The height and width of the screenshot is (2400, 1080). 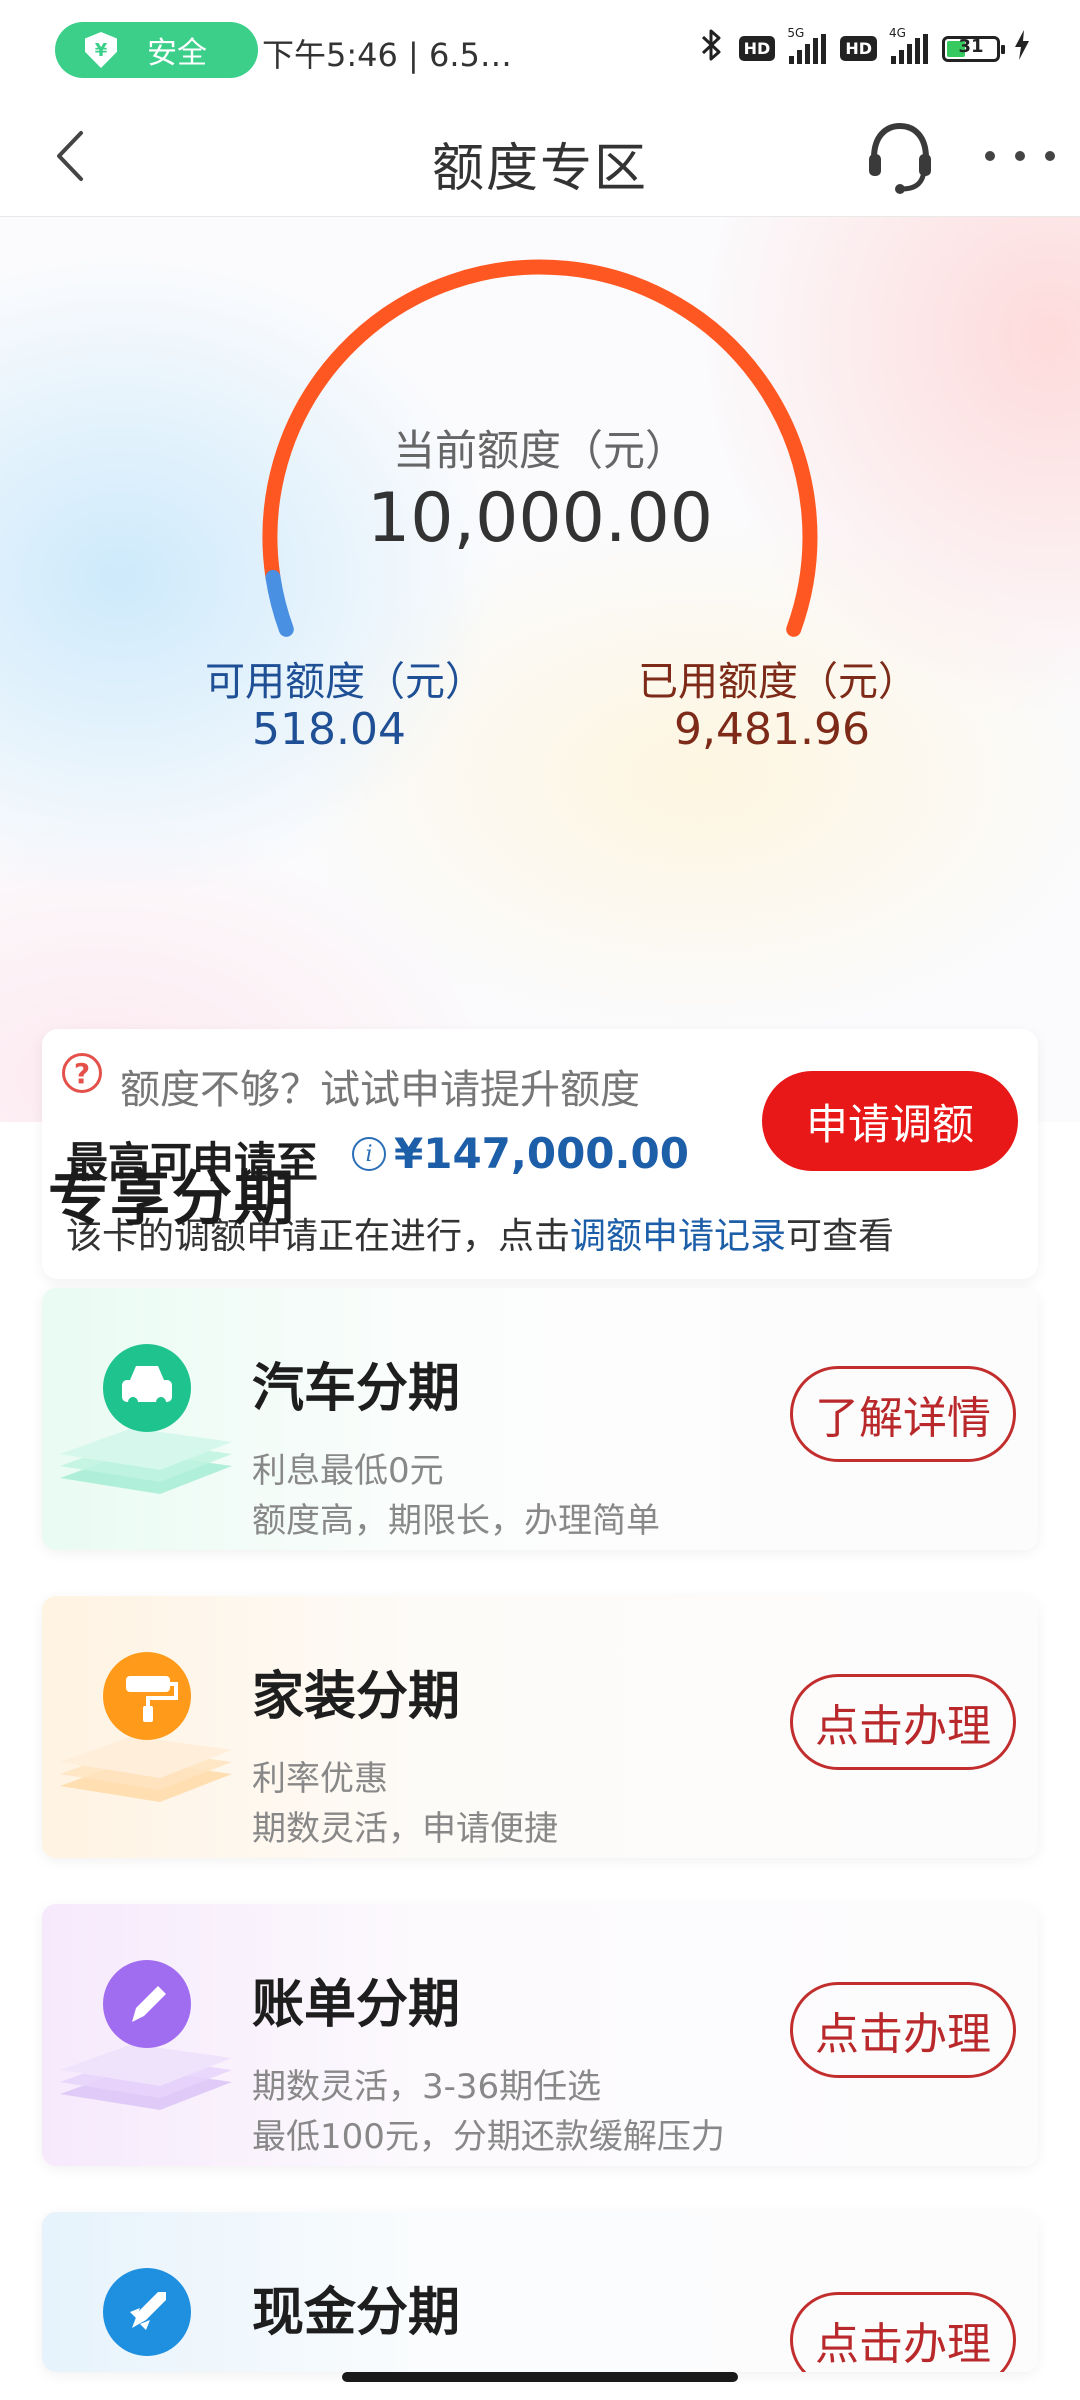 What do you see at coordinates (172, 1199) in the screenshot?
I see `section-title: 专享分期` at bounding box center [172, 1199].